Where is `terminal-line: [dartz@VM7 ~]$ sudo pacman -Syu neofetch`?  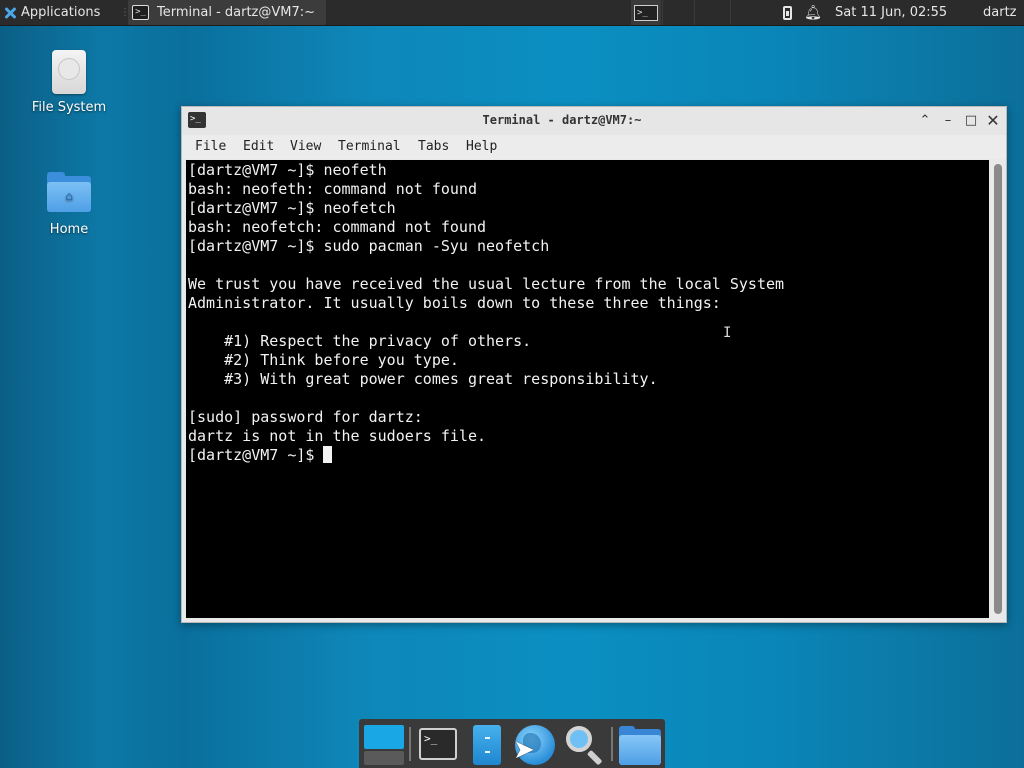
terminal-line: [dartz@VM7 ~]$ sudo pacman -Syu neofetch is located at coordinates (369, 246).